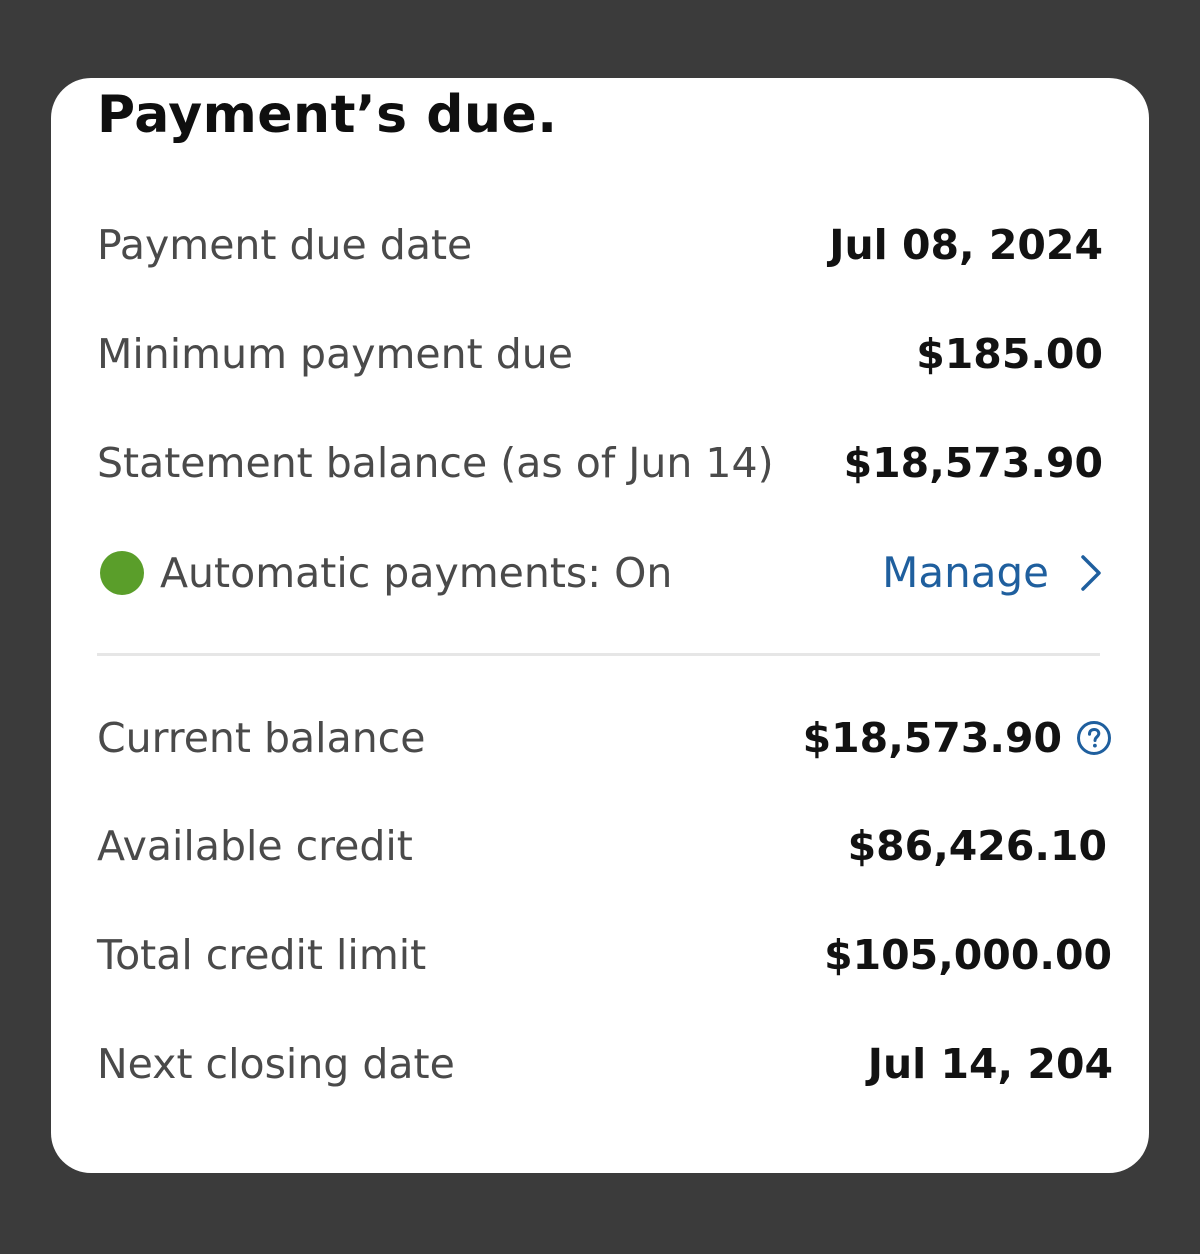 Image resolution: width=1200 pixels, height=1254 pixels. Describe the element at coordinates (1009, 354) in the screenshot. I see `minimum-payment-value: $185.00` at that location.